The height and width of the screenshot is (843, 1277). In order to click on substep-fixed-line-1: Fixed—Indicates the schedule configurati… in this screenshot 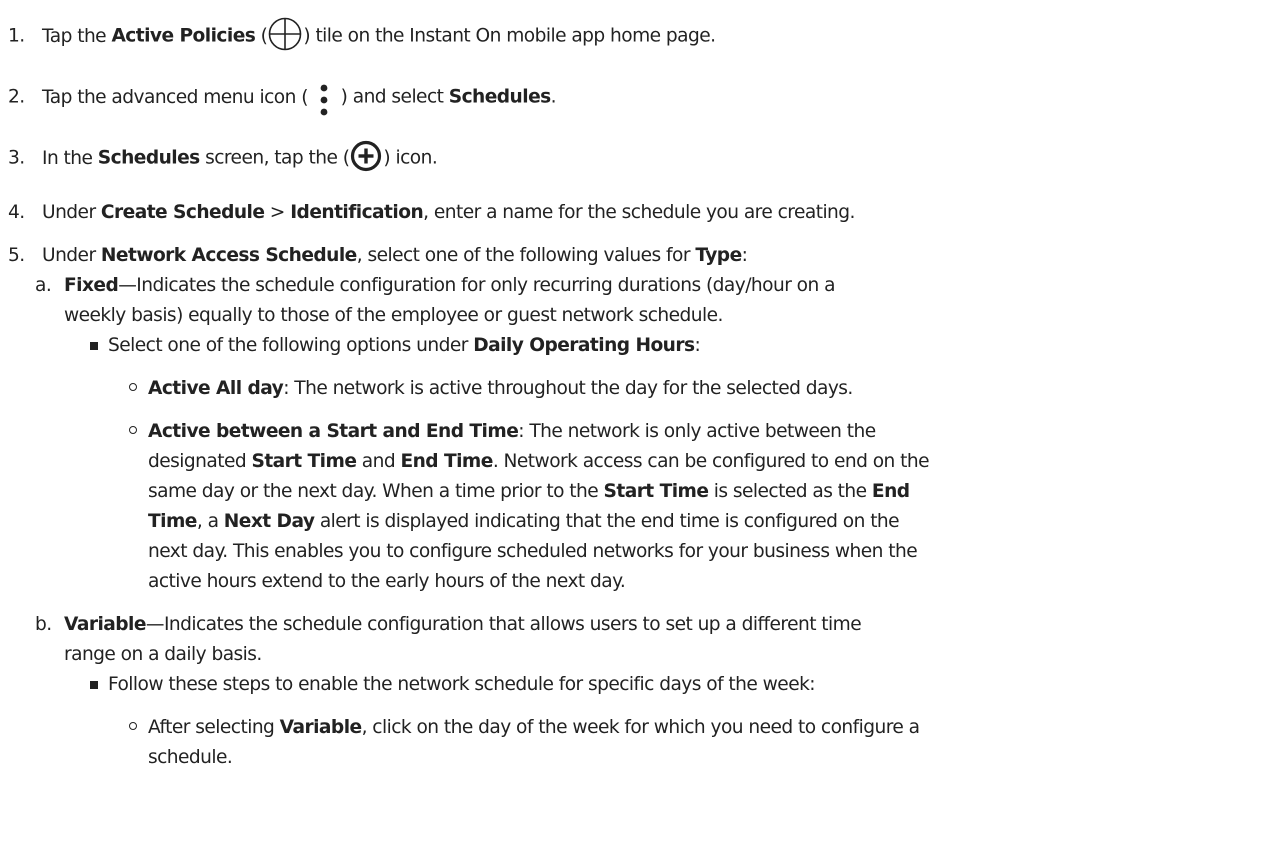, I will do `click(449, 286)`.